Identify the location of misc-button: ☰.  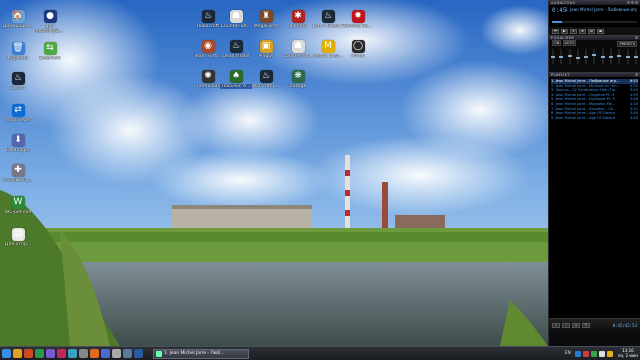
(586, 325).